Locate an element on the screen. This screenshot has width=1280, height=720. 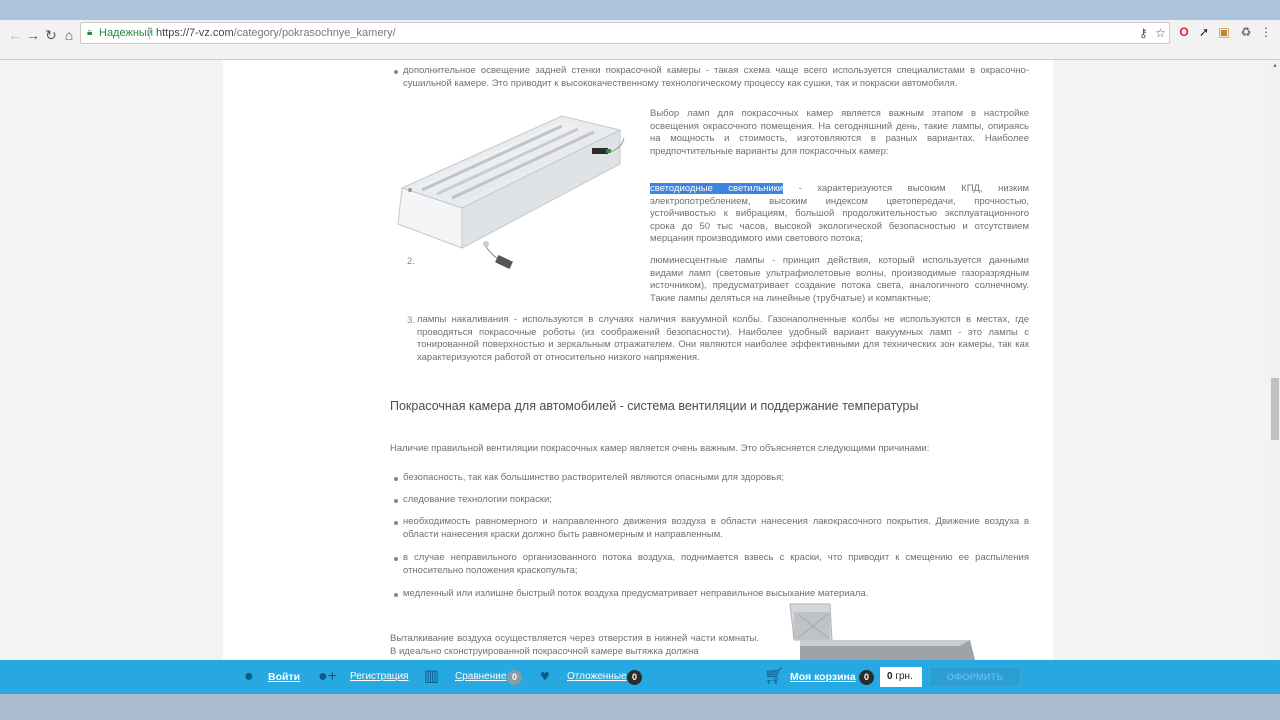
deferred-link: Отложенные is located at coordinates (597, 677).